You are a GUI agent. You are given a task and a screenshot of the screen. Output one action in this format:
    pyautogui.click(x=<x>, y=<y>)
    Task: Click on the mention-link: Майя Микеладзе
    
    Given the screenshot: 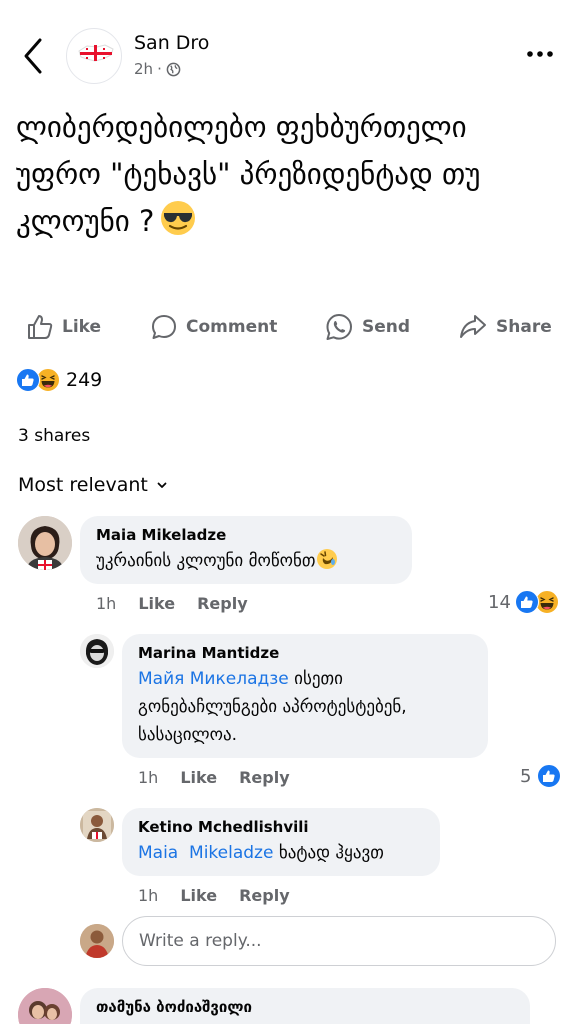 What is the action you would take?
    pyautogui.click(x=213, y=679)
    